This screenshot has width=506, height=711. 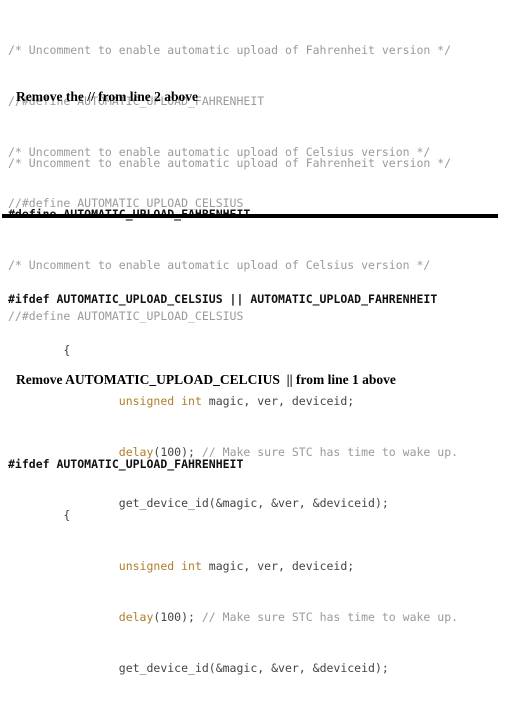 I want to click on code-line: #ifdef AUTOMATIC_UPLOAD_FAHRENHEIT, so click(x=253, y=464).